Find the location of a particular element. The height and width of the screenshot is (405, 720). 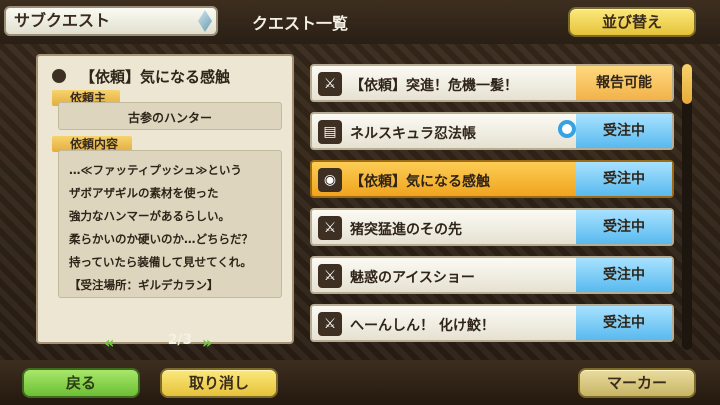

breadcrumb: サブクエスト is located at coordinates (111, 21).